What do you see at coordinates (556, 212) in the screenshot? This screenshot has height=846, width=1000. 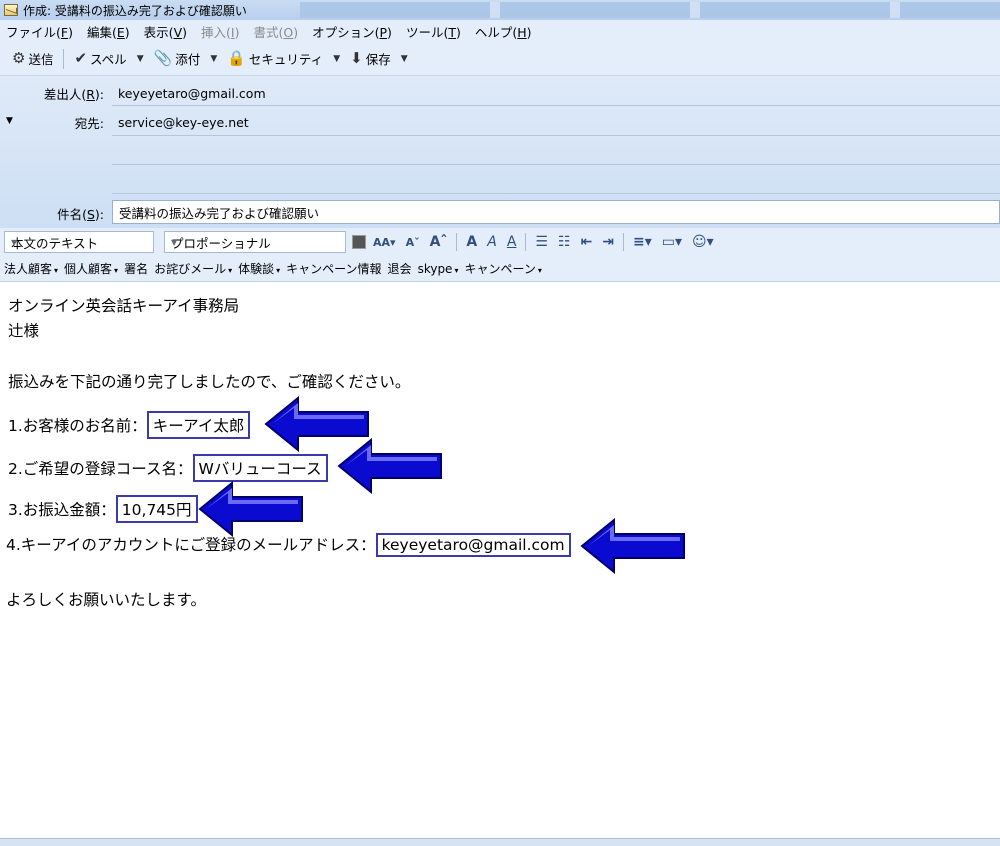 I see `subject-input: 受講料の振込み完了および確認願い` at bounding box center [556, 212].